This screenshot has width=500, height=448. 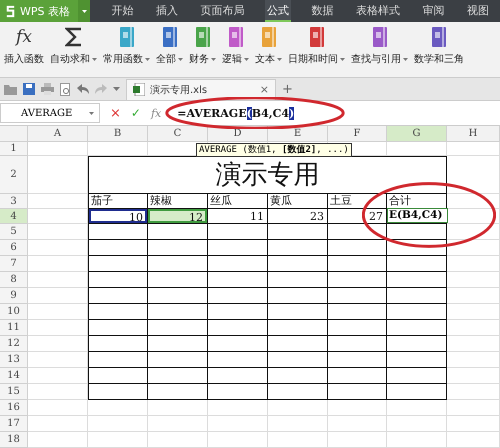 What do you see at coordinates (14, 296) in the screenshot?
I see `row-header: 9` at bounding box center [14, 296].